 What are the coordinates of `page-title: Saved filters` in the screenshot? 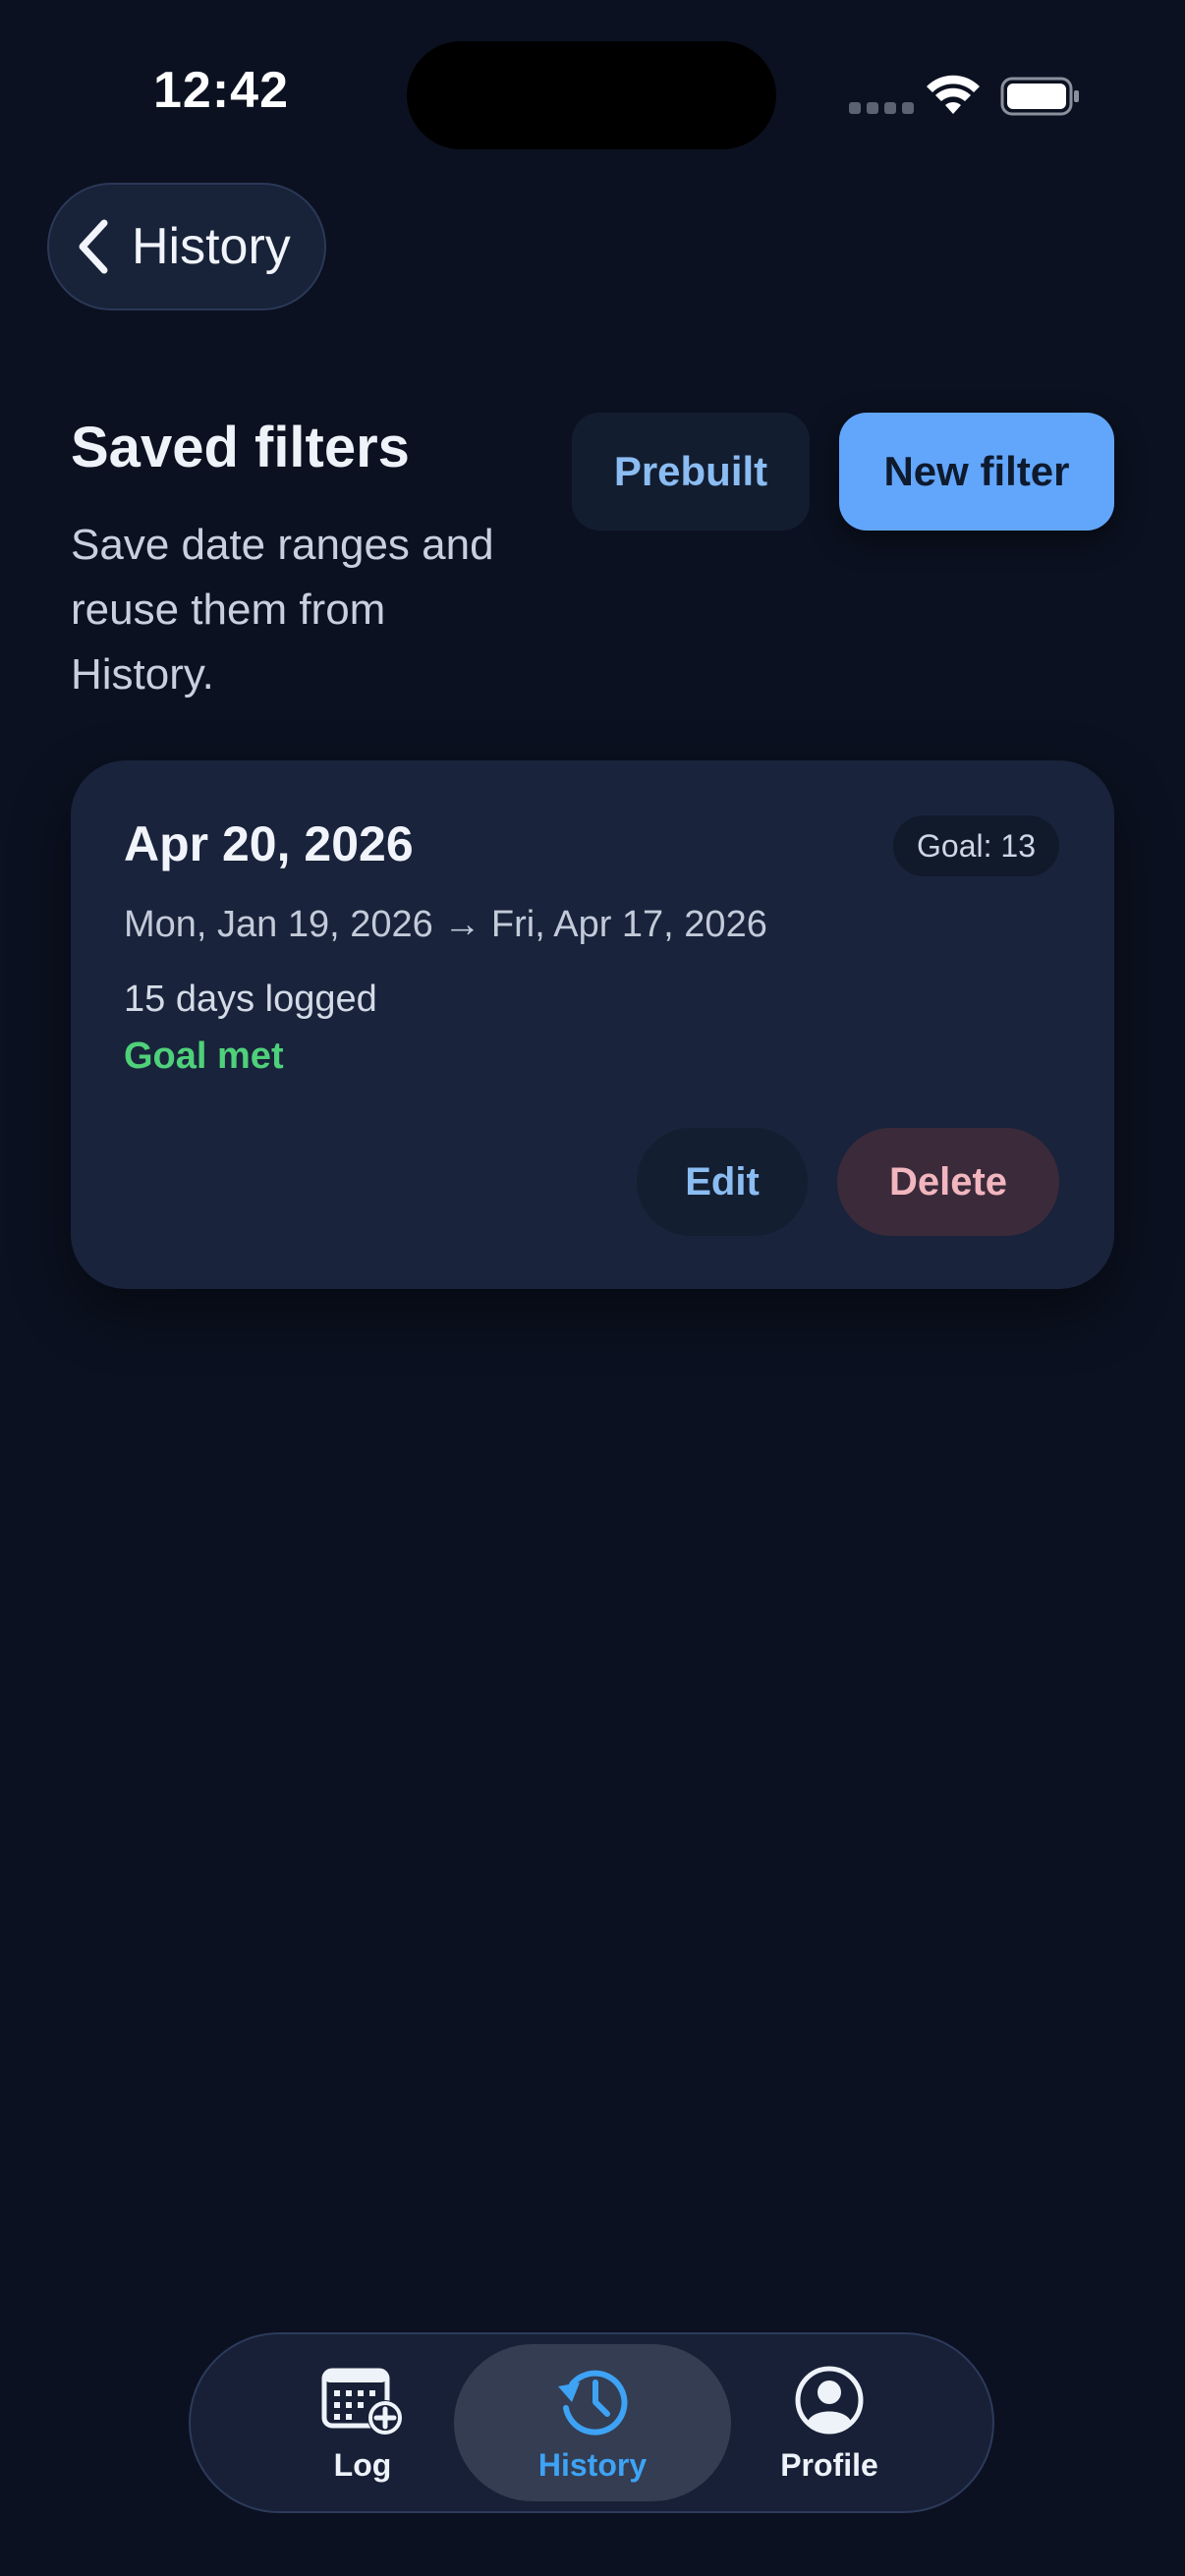 It's located at (241, 447).